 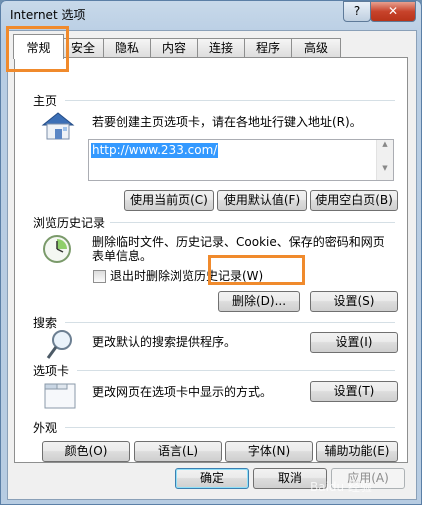 I want to click on accessibility-button: 辅助功能(E), so click(x=357, y=451).